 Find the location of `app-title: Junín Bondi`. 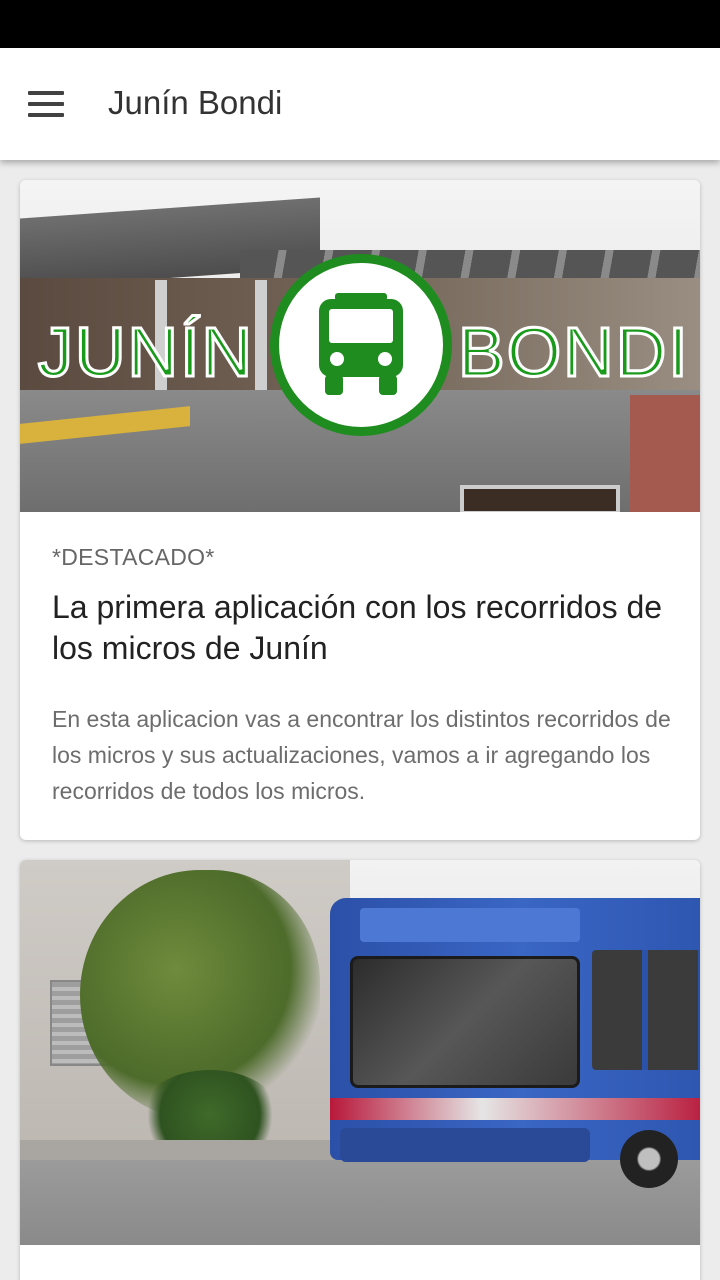

app-title: Junín Bondi is located at coordinates (195, 102).